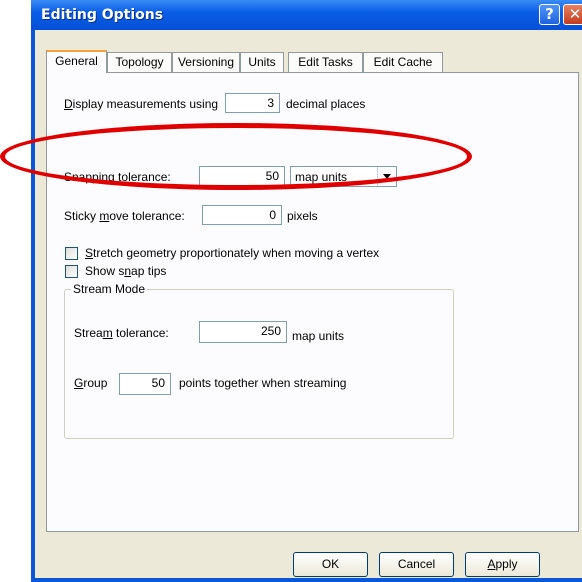  Describe the element at coordinates (318, 336) in the screenshot. I see `stream-tolerance-units-label: map units` at that location.